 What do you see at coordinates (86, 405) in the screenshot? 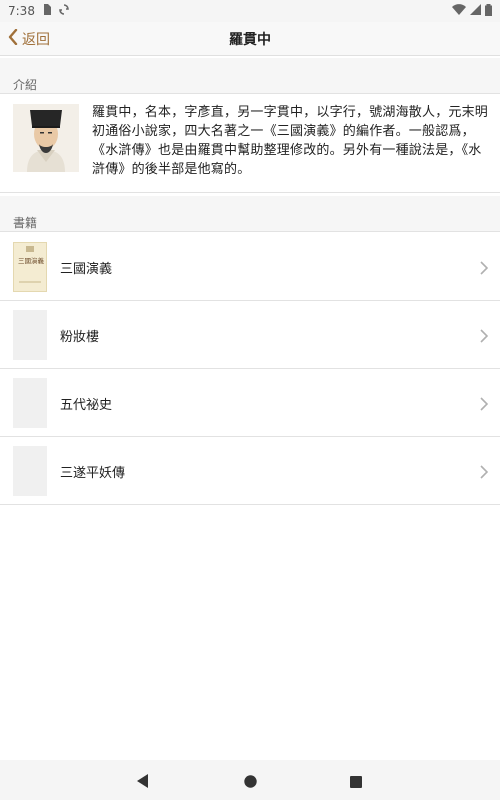
I see `book-title: 五代祕史` at bounding box center [86, 405].